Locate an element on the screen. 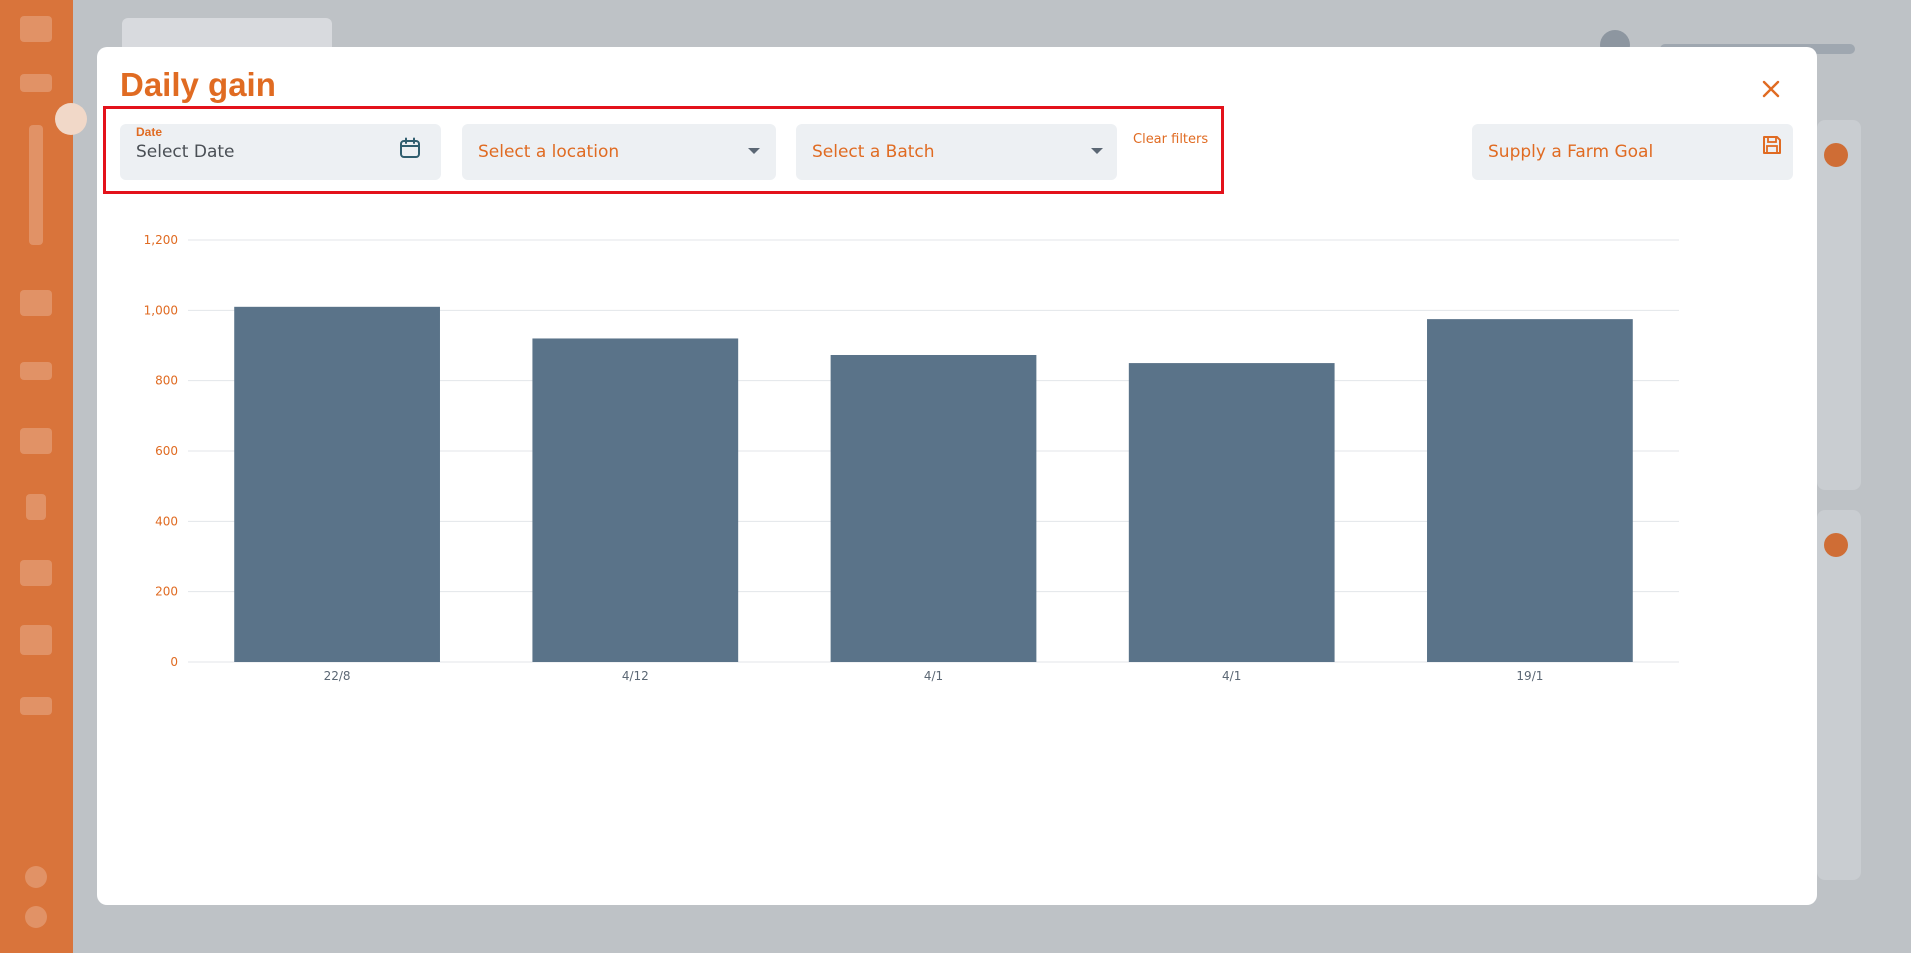  settings-icon is located at coordinates (36, 917).